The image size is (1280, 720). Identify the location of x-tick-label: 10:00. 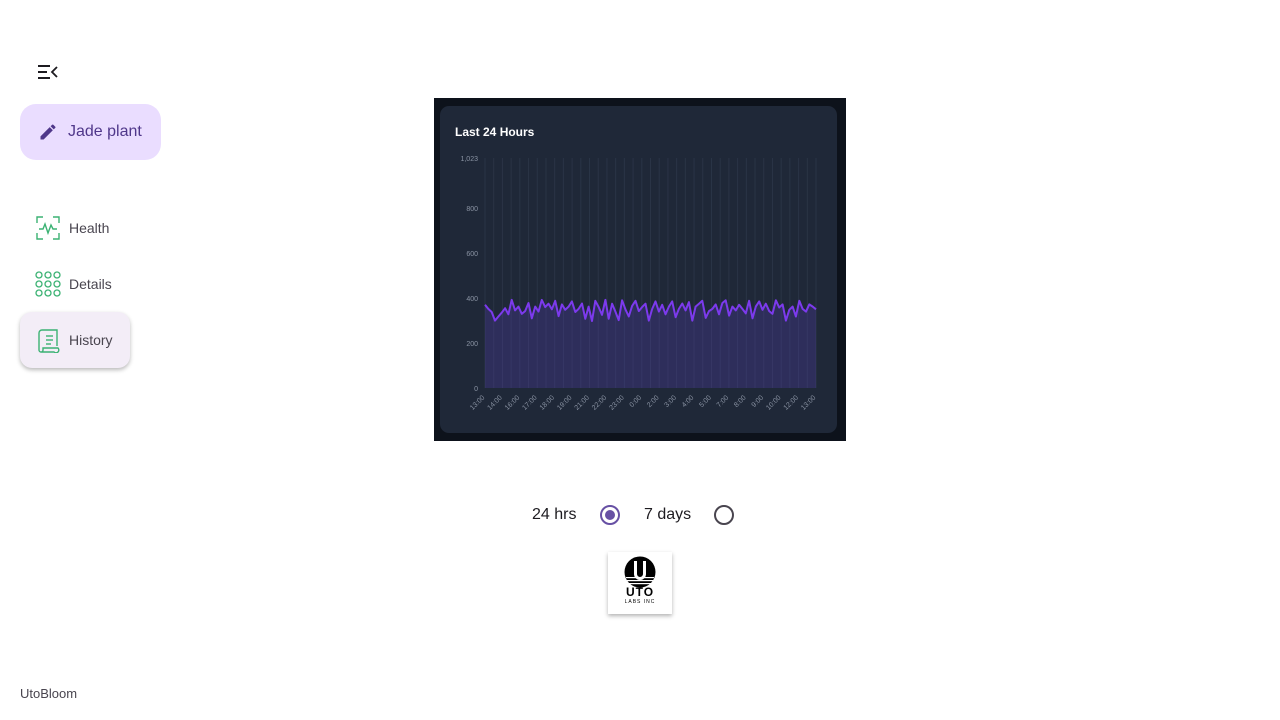
(773, 402).